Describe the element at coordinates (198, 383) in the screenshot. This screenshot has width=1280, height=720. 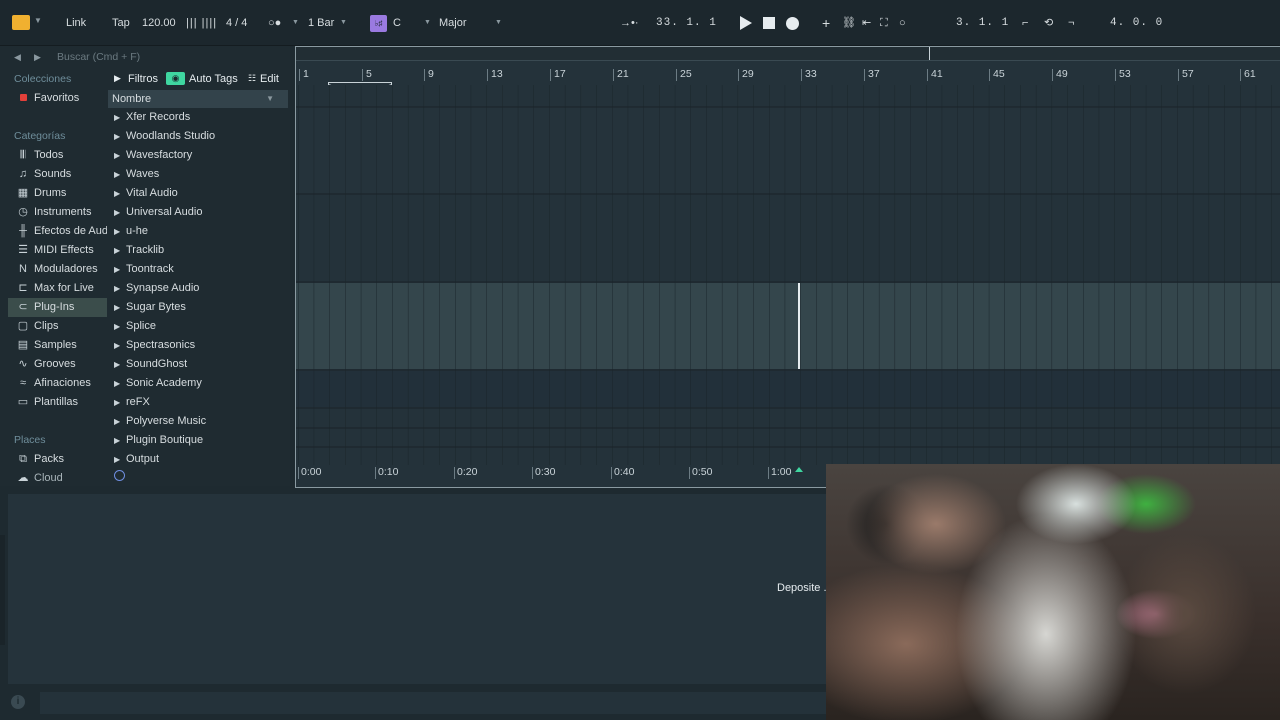
I see `list-item: ▶ Sonic Academy` at that location.